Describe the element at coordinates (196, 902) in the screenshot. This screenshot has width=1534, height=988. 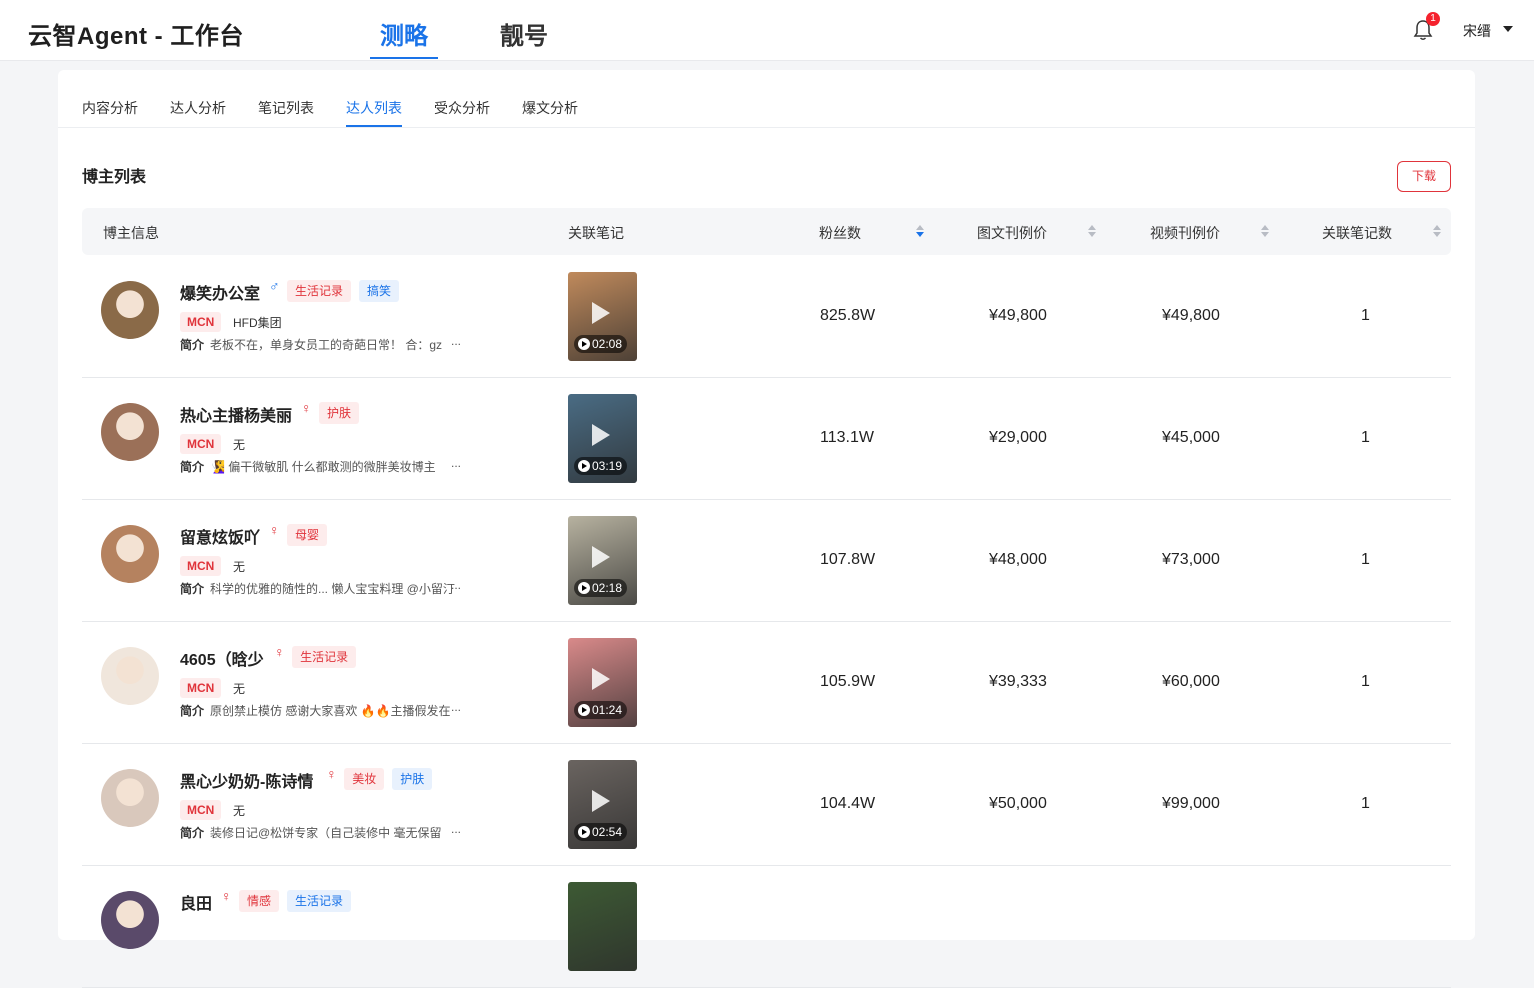
I see `blogger-name: 良田` at that location.